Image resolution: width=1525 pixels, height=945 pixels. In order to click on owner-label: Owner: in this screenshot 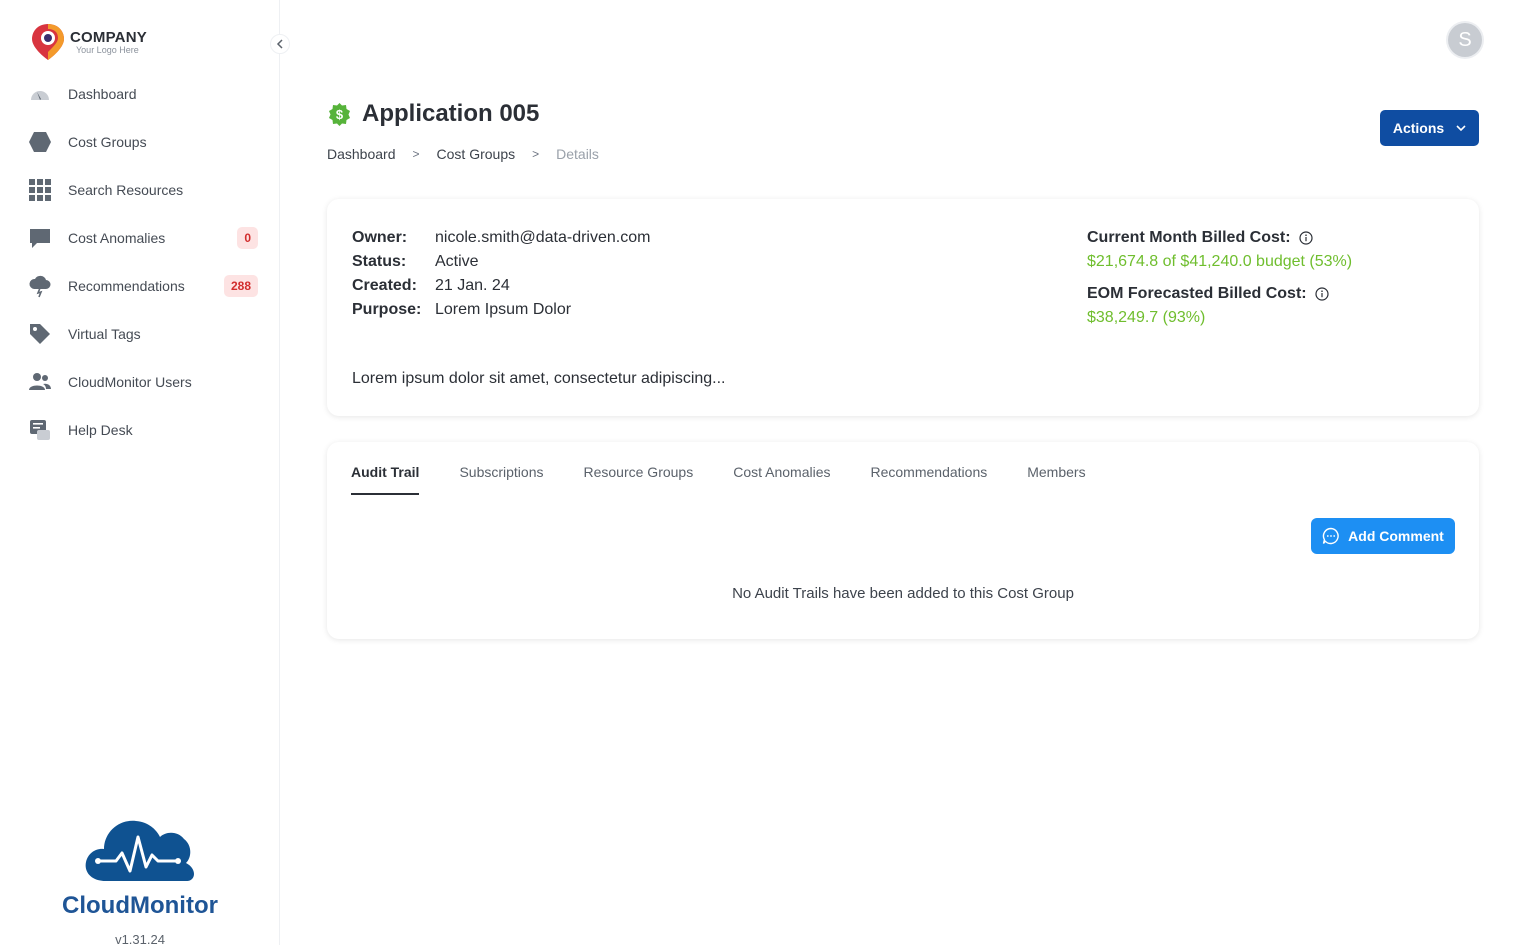, I will do `click(380, 237)`.